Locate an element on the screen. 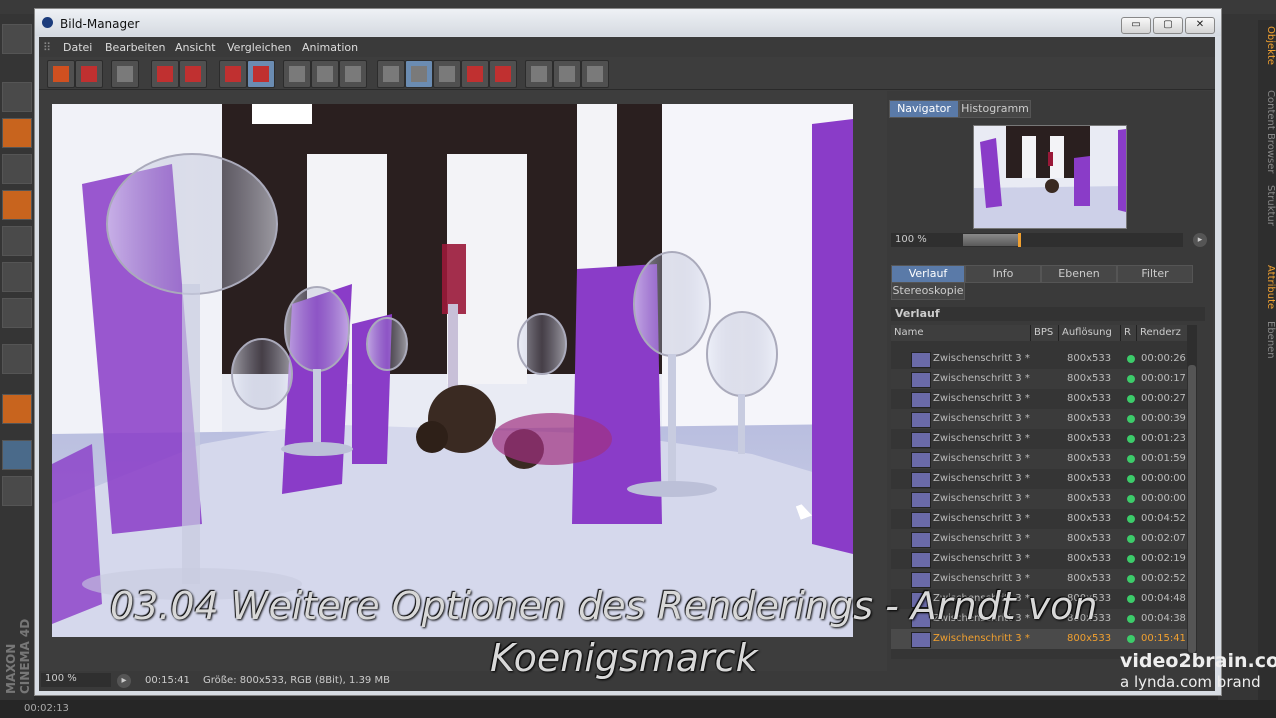 The height and width of the screenshot is (718, 1276). table-row: Zwischenschritt 3 * 800x533 00:01:59 is located at coordinates (1039, 459).